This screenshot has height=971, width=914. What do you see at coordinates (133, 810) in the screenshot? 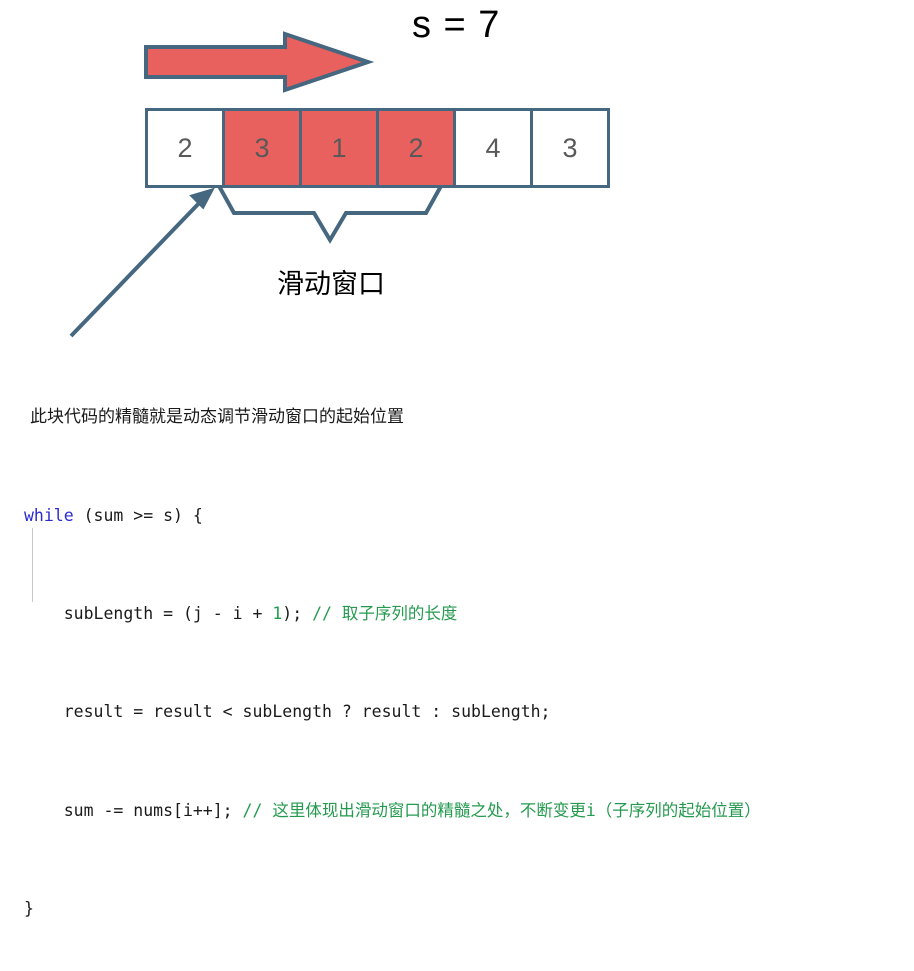
I see `code-text: sum -= nums[i++];` at bounding box center [133, 810].